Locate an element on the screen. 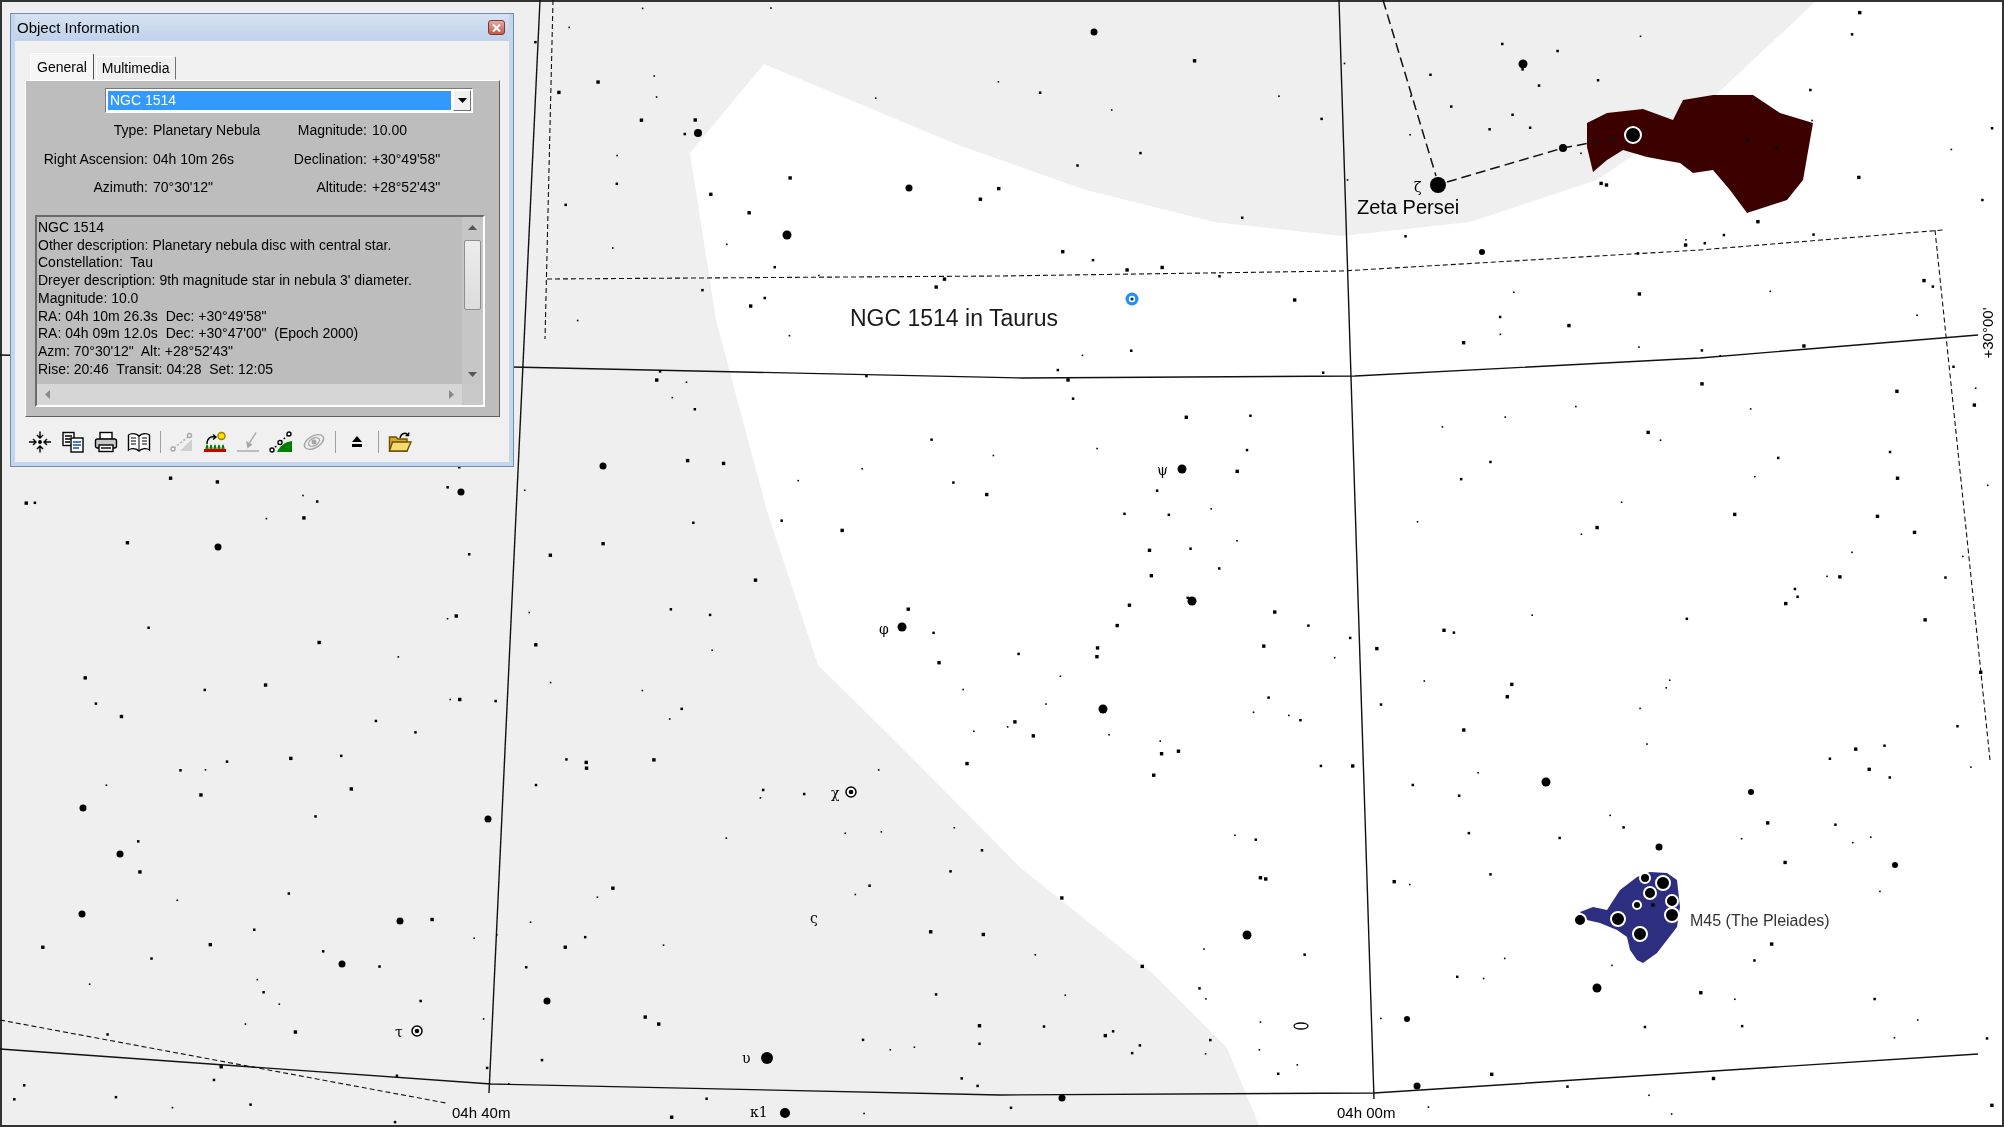  print-icon is located at coordinates (106, 441).